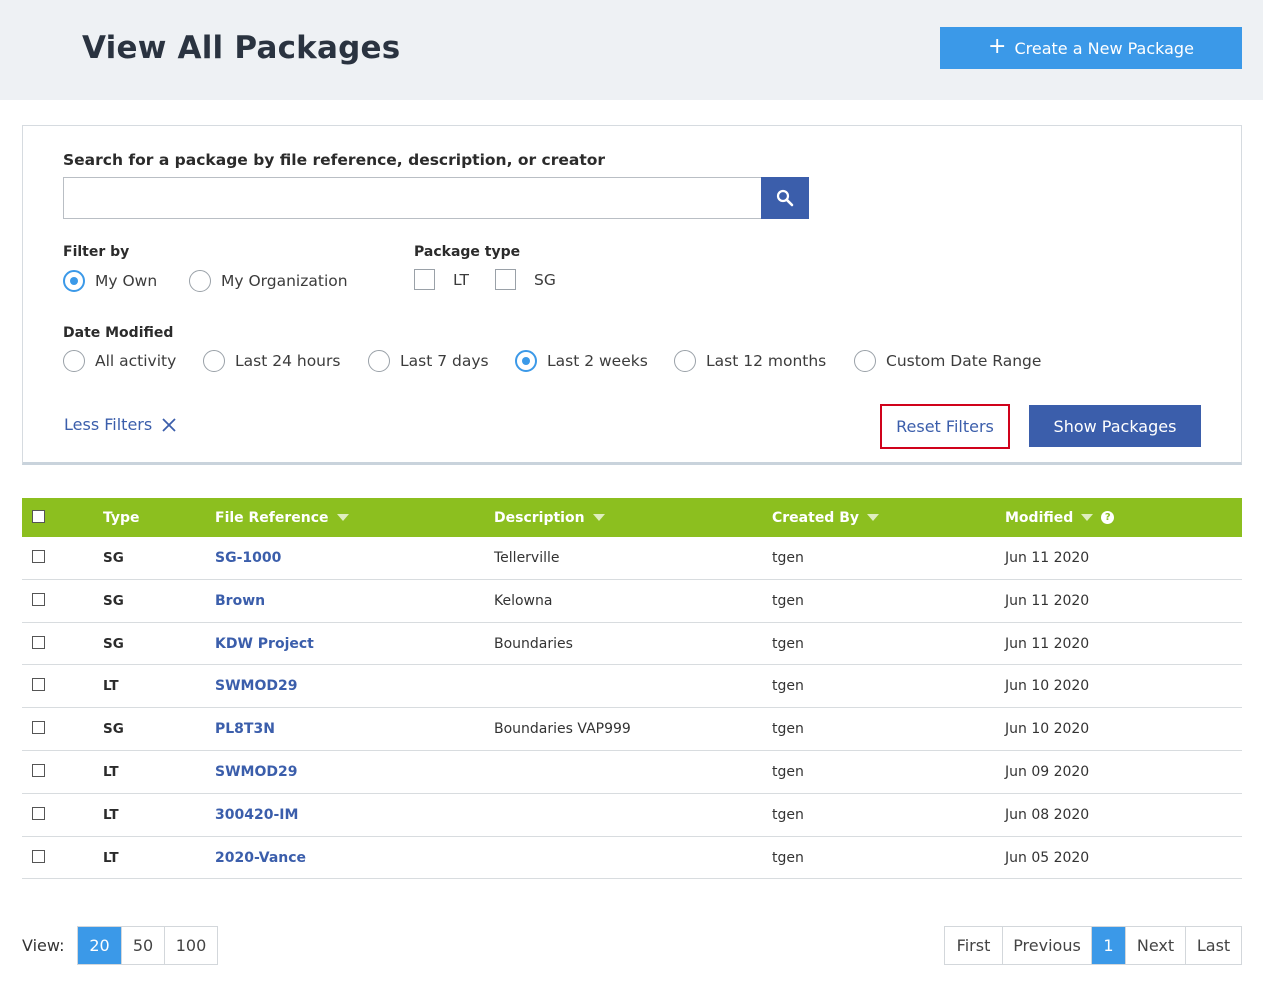 The height and width of the screenshot is (984, 1263). I want to click on page-size-50-button: 50, so click(143, 945).